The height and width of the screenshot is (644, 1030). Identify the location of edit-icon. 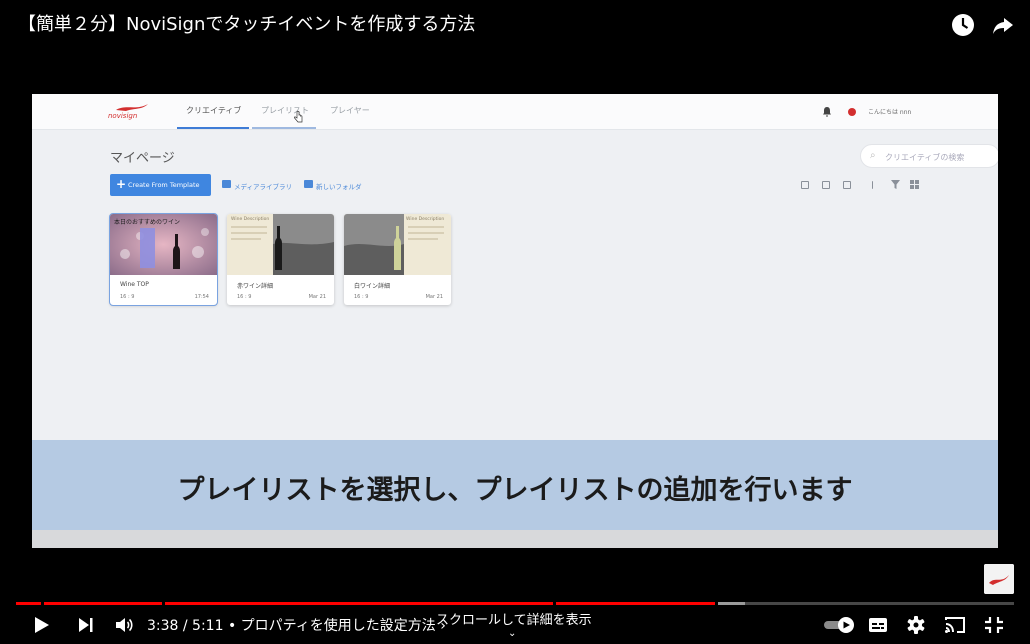
(805, 185).